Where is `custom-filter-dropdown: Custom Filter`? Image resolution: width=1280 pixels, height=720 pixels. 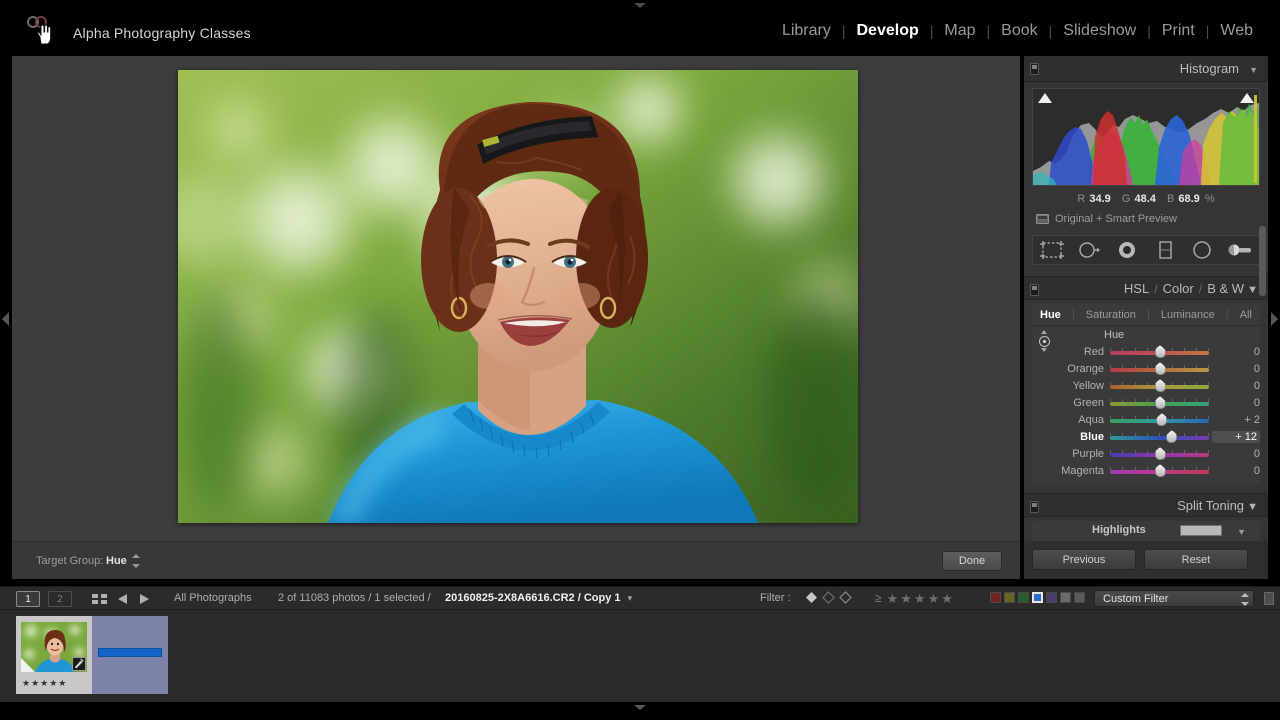 custom-filter-dropdown: Custom Filter is located at coordinates (1174, 598).